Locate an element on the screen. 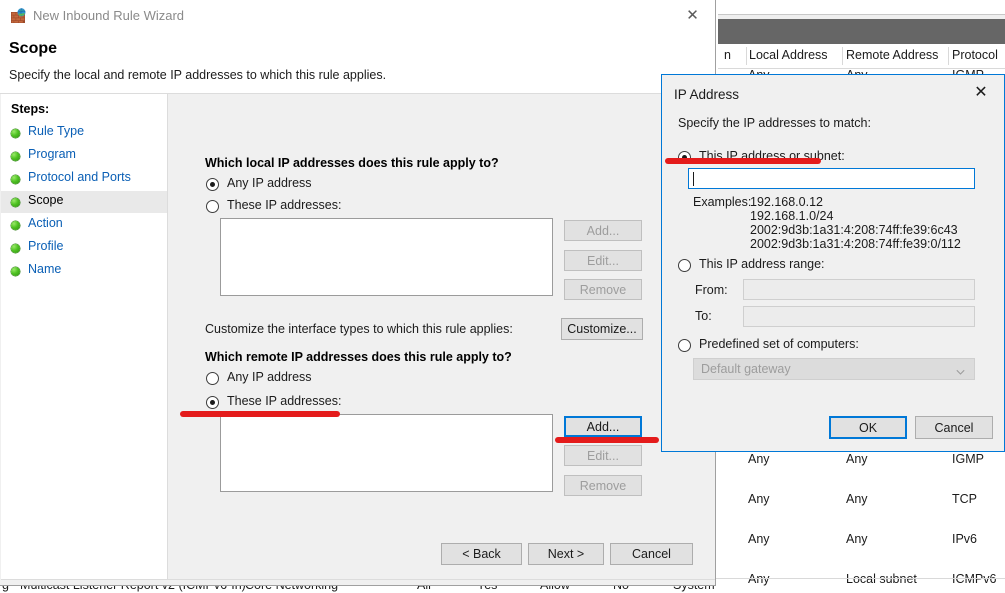 The height and width of the screenshot is (593, 1005). subnet-input is located at coordinates (831, 178).